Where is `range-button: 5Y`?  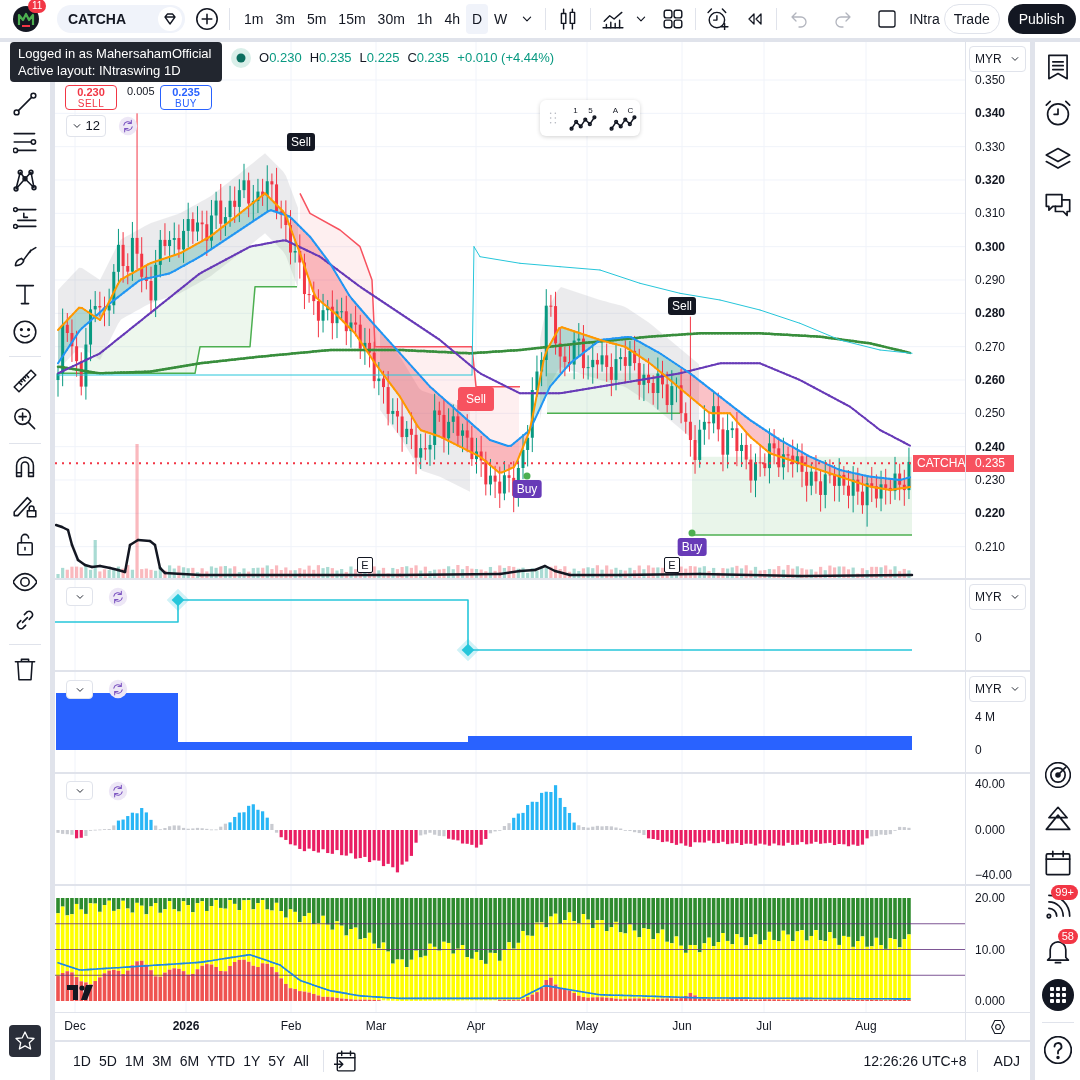 range-button: 5Y is located at coordinates (277, 1061).